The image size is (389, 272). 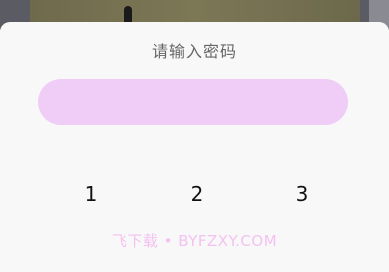 What do you see at coordinates (194, 241) in the screenshot?
I see `watermark: 飞下载 • BYFZXY.COM` at bounding box center [194, 241].